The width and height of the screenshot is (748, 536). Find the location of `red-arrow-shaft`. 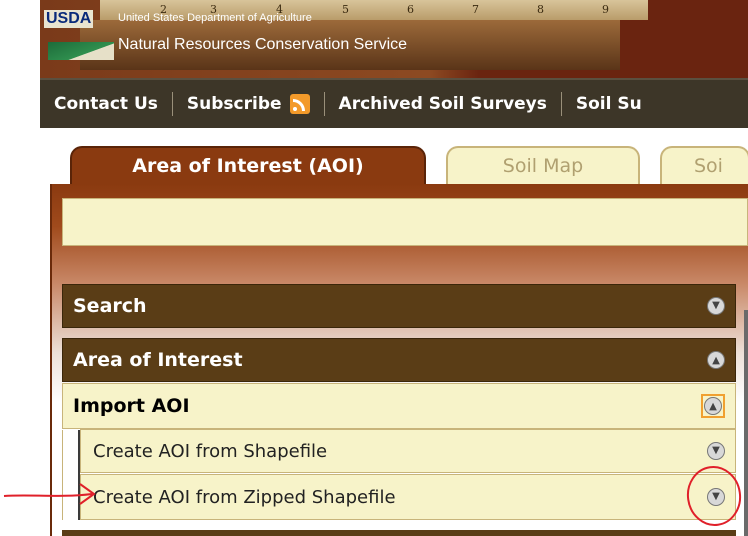

red-arrow-shaft is located at coordinates (48, 495).